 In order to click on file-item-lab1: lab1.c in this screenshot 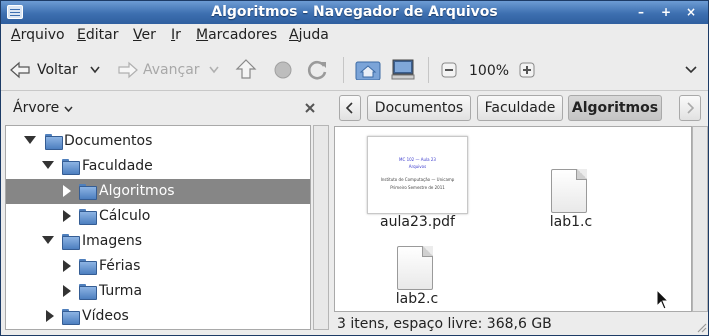, I will do `click(571, 222)`.